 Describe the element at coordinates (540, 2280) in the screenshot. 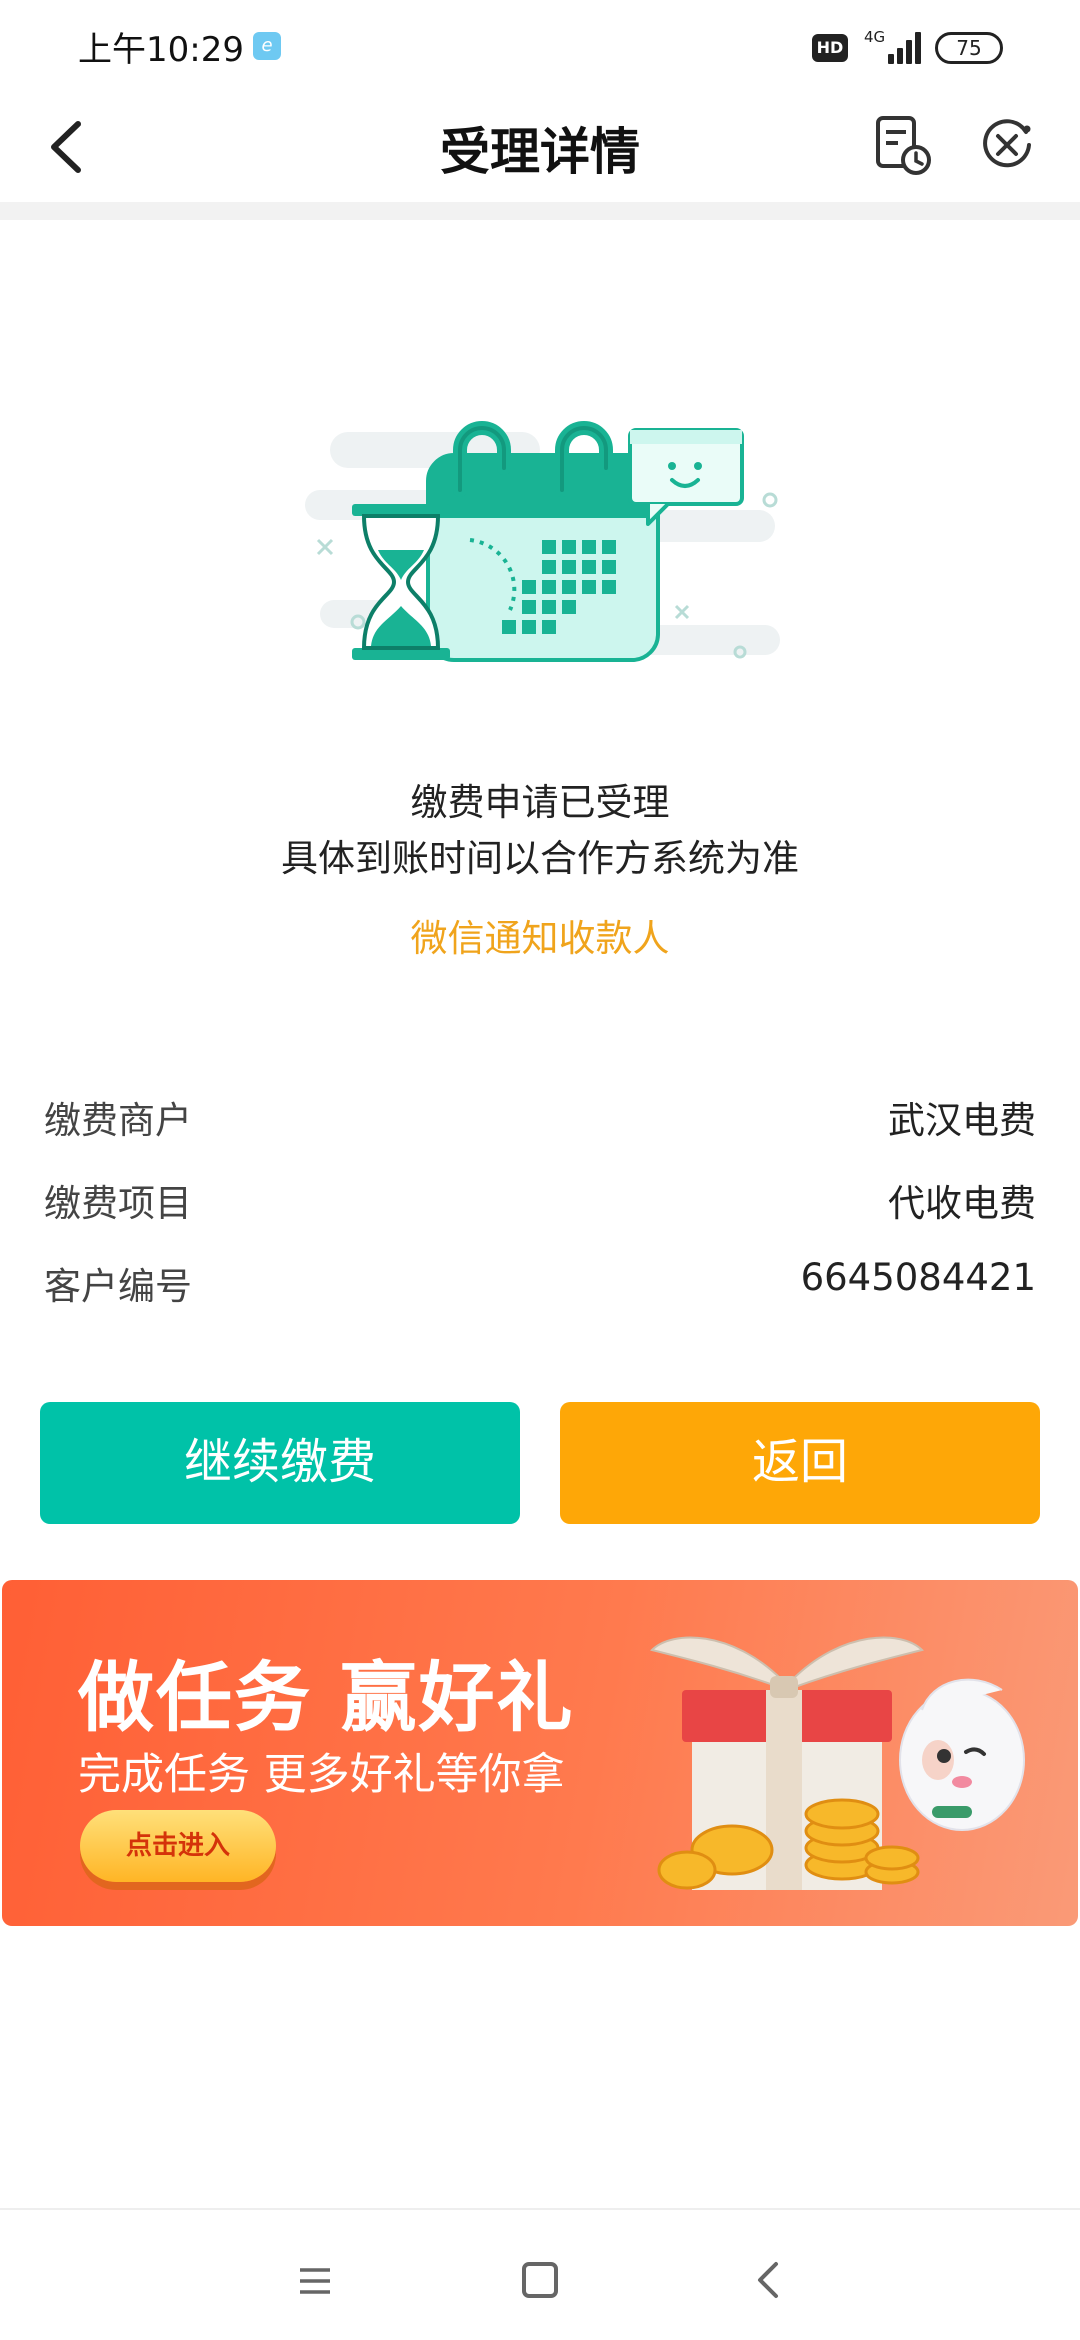

I see `home-square-icon` at that location.